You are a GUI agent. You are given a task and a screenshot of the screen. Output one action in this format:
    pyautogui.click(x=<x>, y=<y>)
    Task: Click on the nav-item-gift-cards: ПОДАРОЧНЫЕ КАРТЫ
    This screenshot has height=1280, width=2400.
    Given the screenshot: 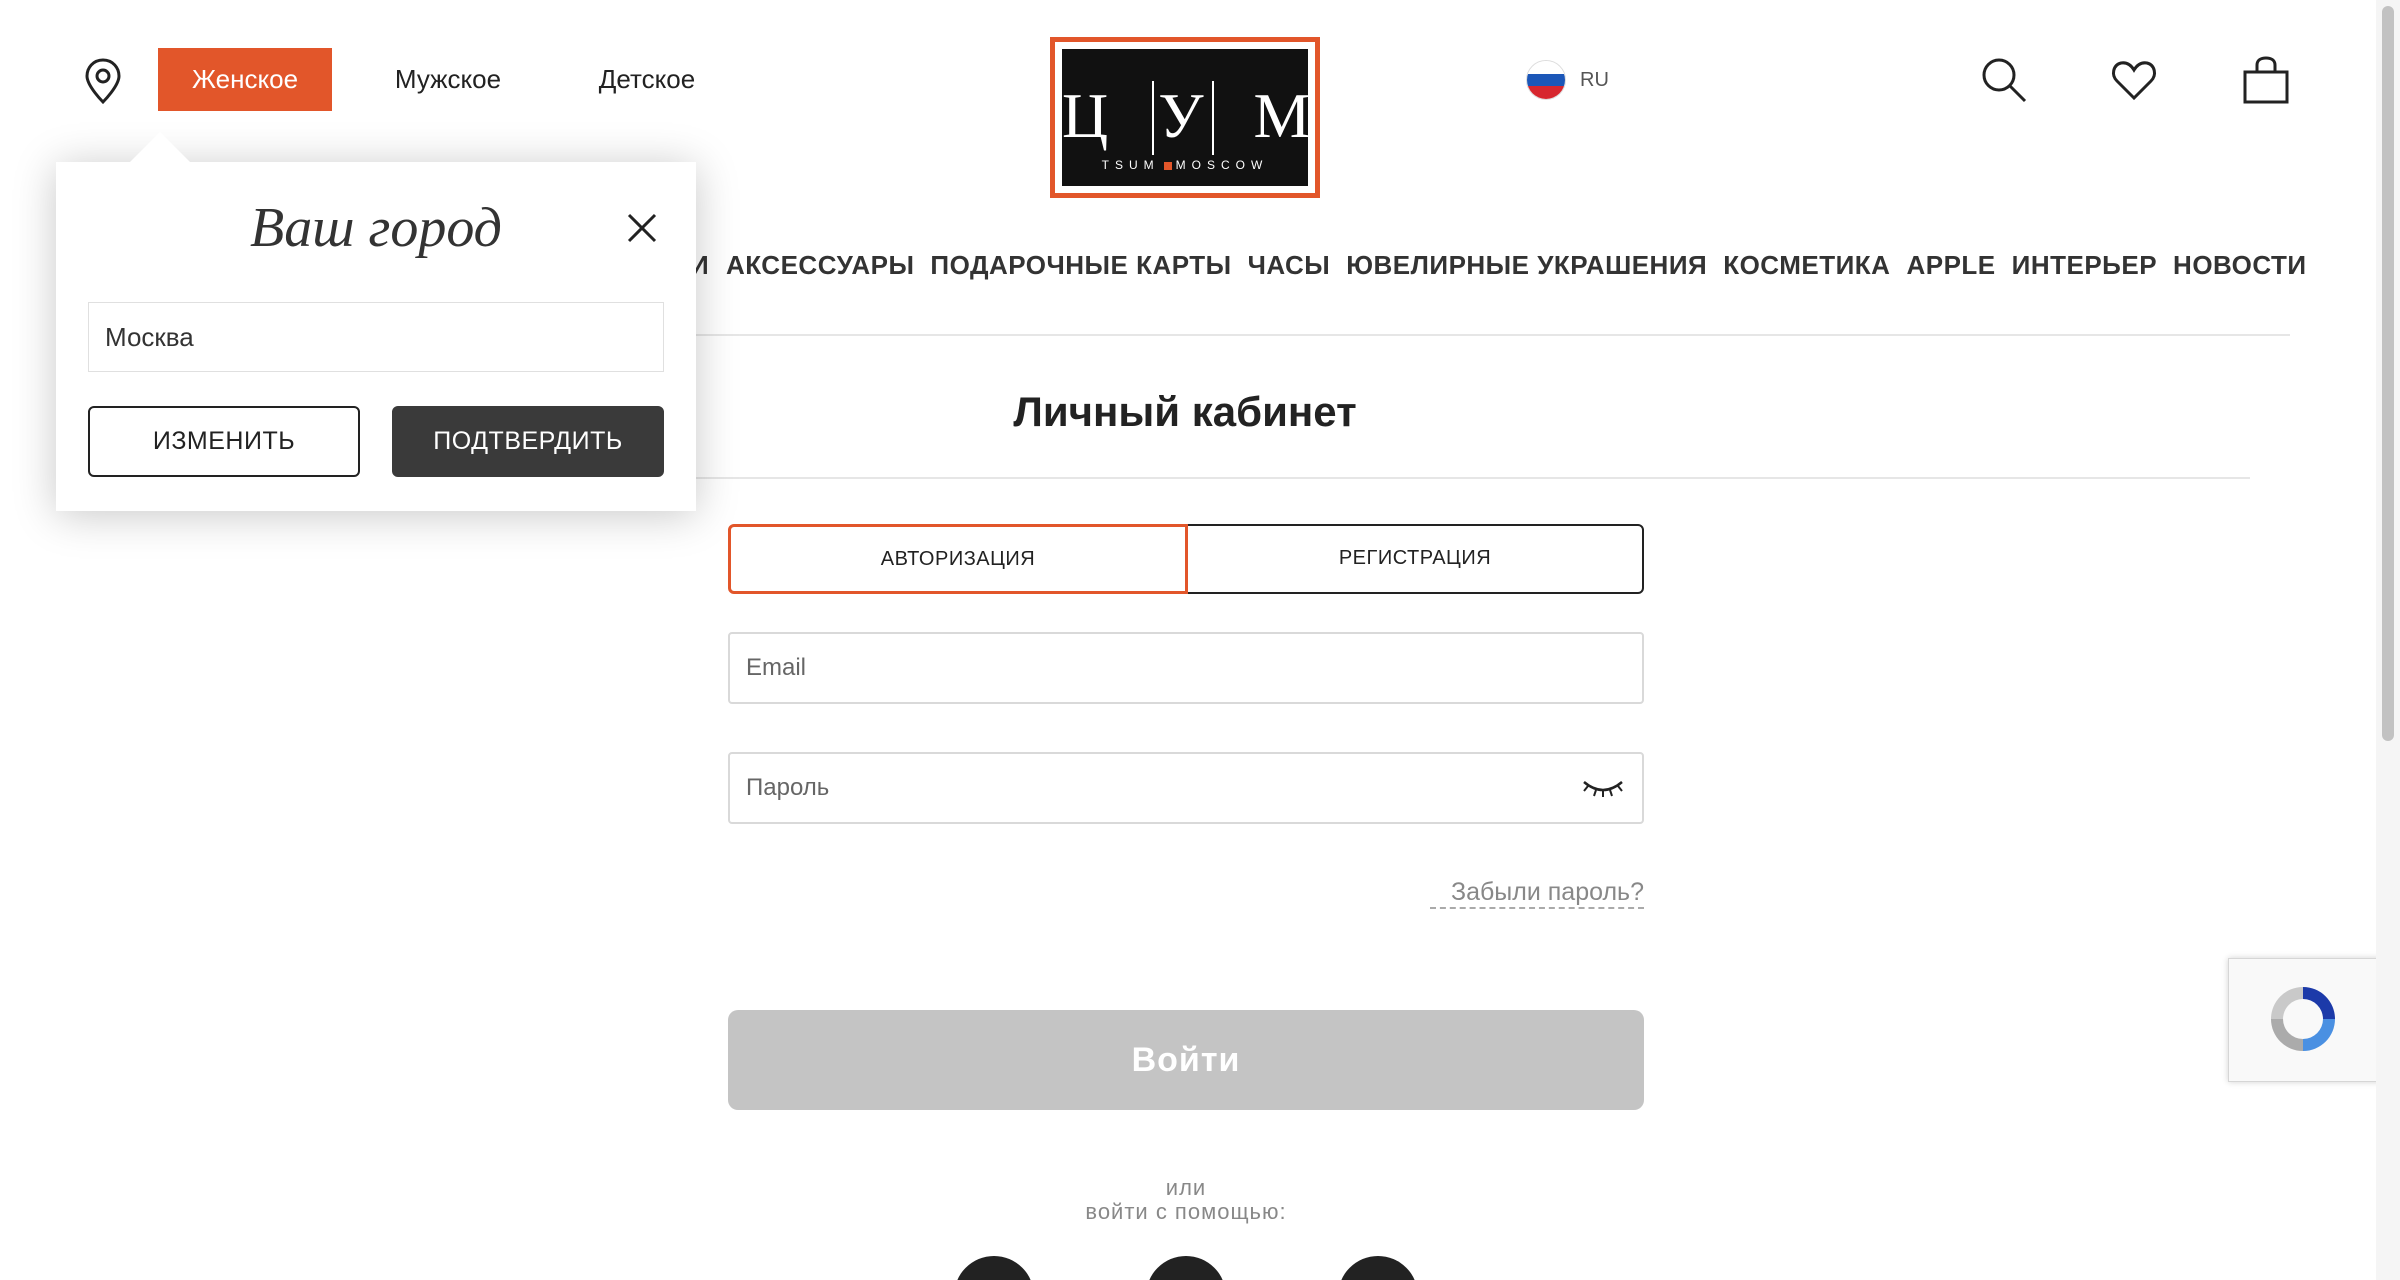 What is the action you would take?
    pyautogui.click(x=1080, y=265)
    